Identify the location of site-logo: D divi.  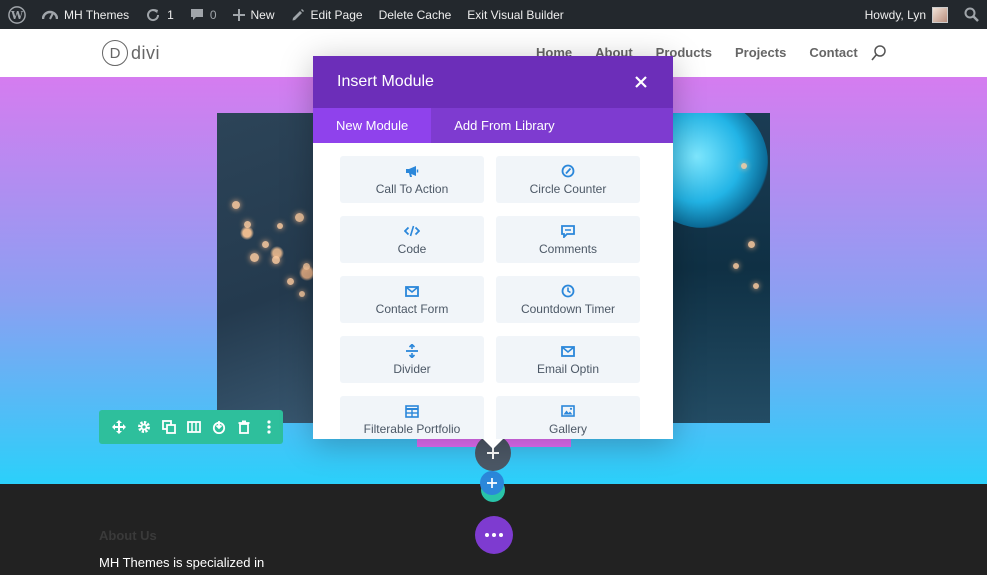
(131, 53).